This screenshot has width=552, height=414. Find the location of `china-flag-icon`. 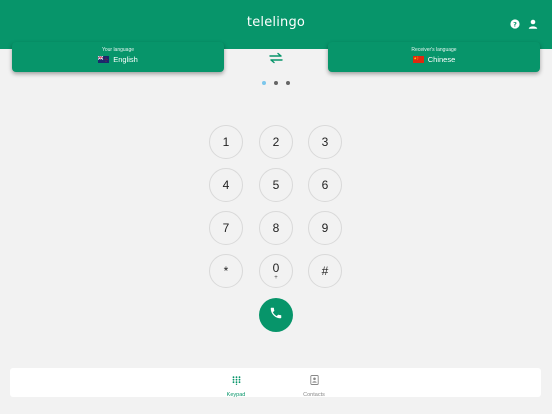

china-flag-icon is located at coordinates (418, 59).